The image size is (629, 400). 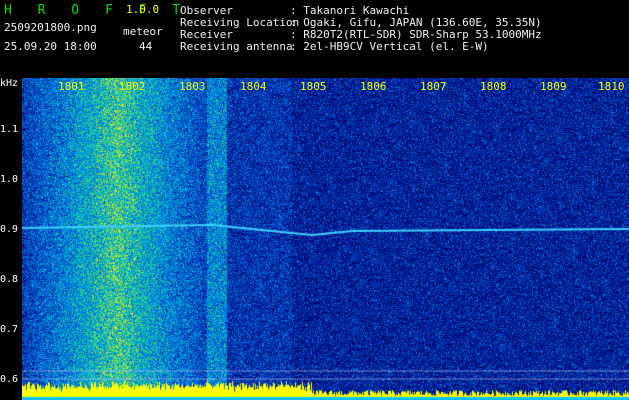 What do you see at coordinates (373, 86) in the screenshot?
I see `x-tick: 1806` at bounding box center [373, 86].